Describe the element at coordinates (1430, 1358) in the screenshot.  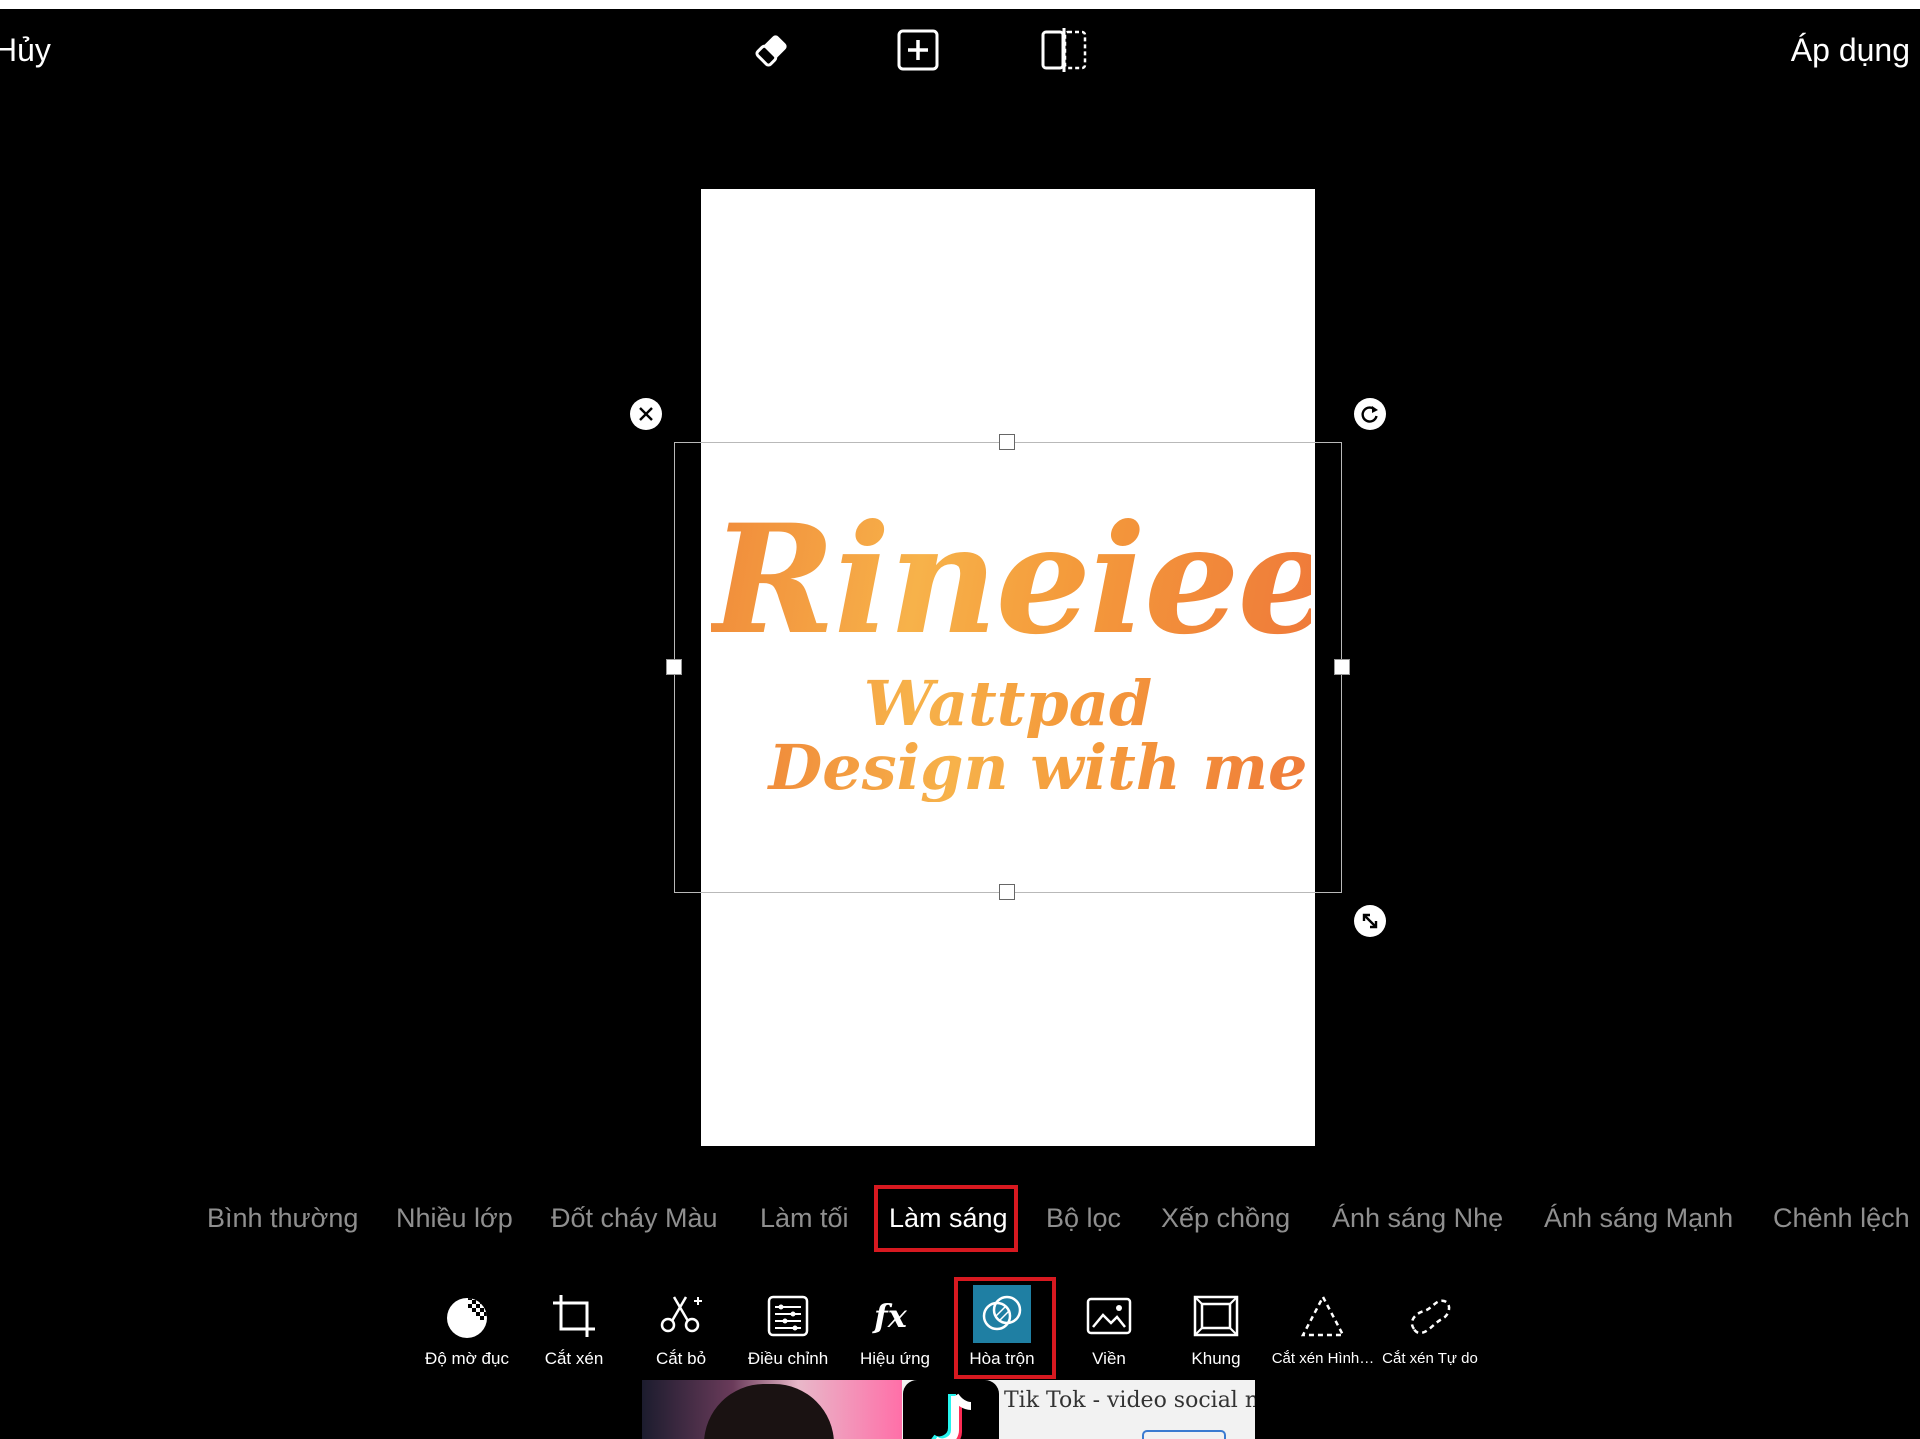
I see `tool-label: Cắt xén Tự do` at that location.